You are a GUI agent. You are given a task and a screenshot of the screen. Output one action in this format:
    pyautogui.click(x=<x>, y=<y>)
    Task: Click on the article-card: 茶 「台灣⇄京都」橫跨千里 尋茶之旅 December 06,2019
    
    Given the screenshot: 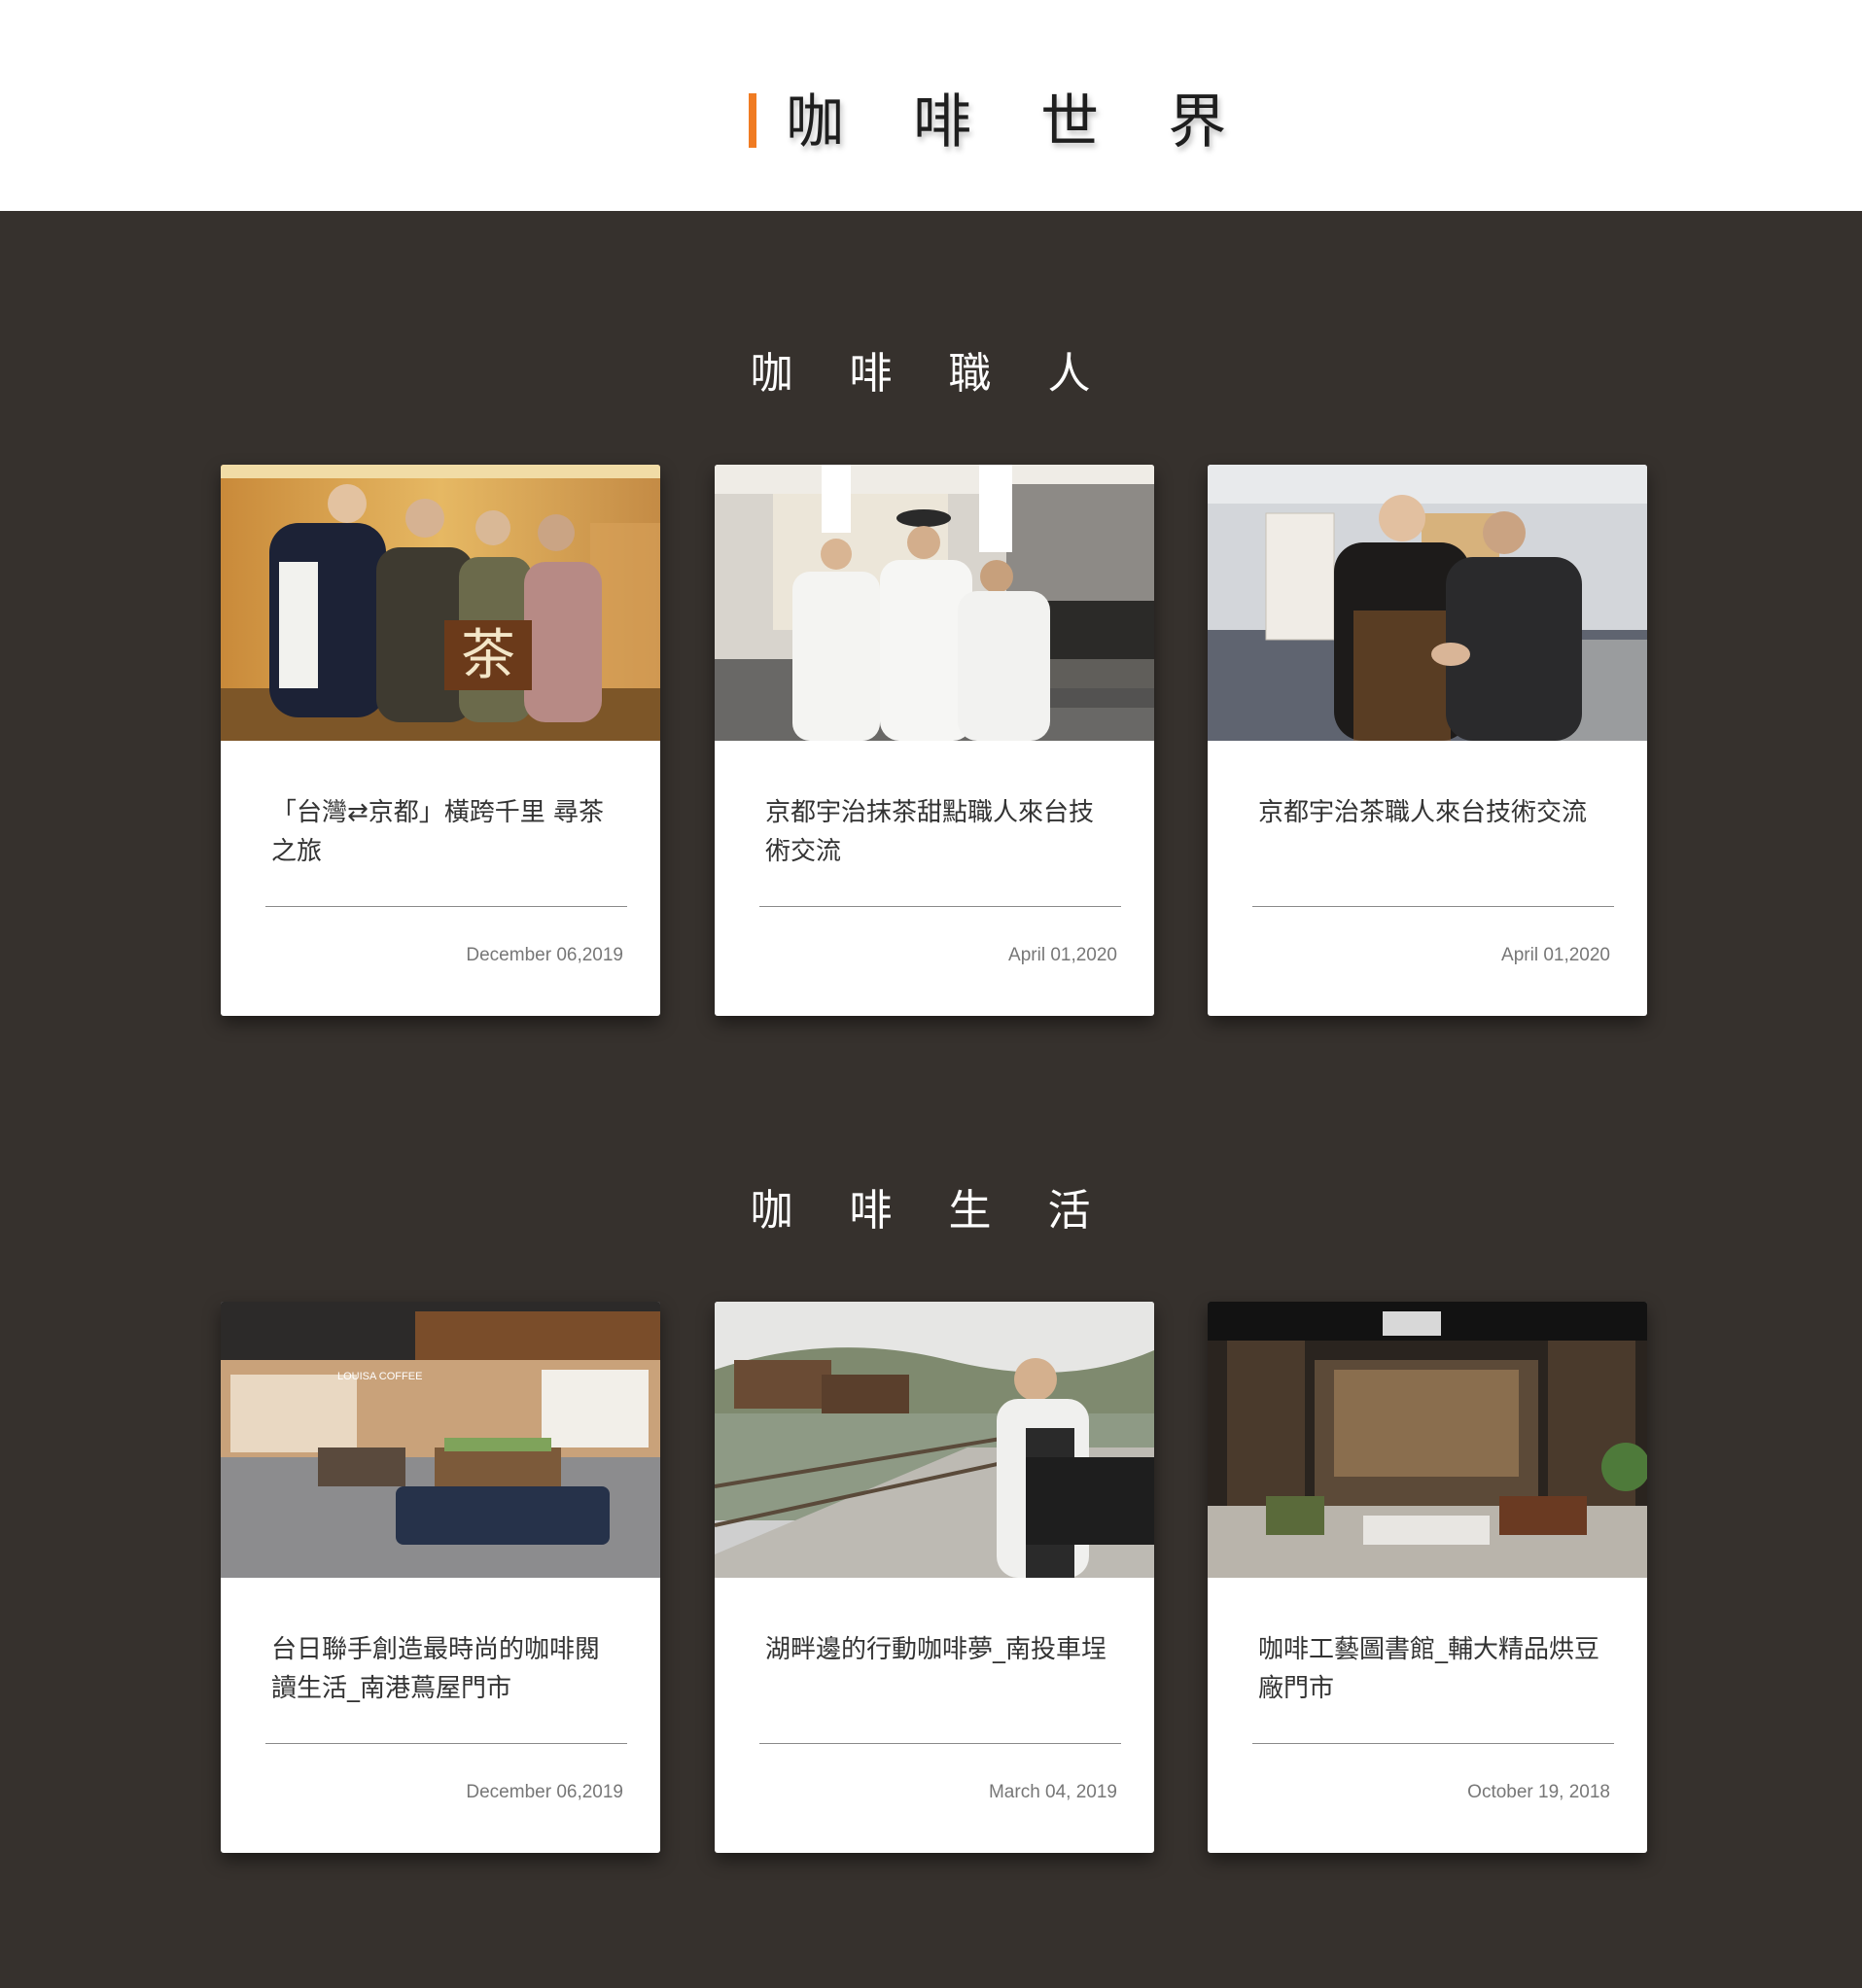 What is the action you would take?
    pyautogui.click(x=440, y=741)
    